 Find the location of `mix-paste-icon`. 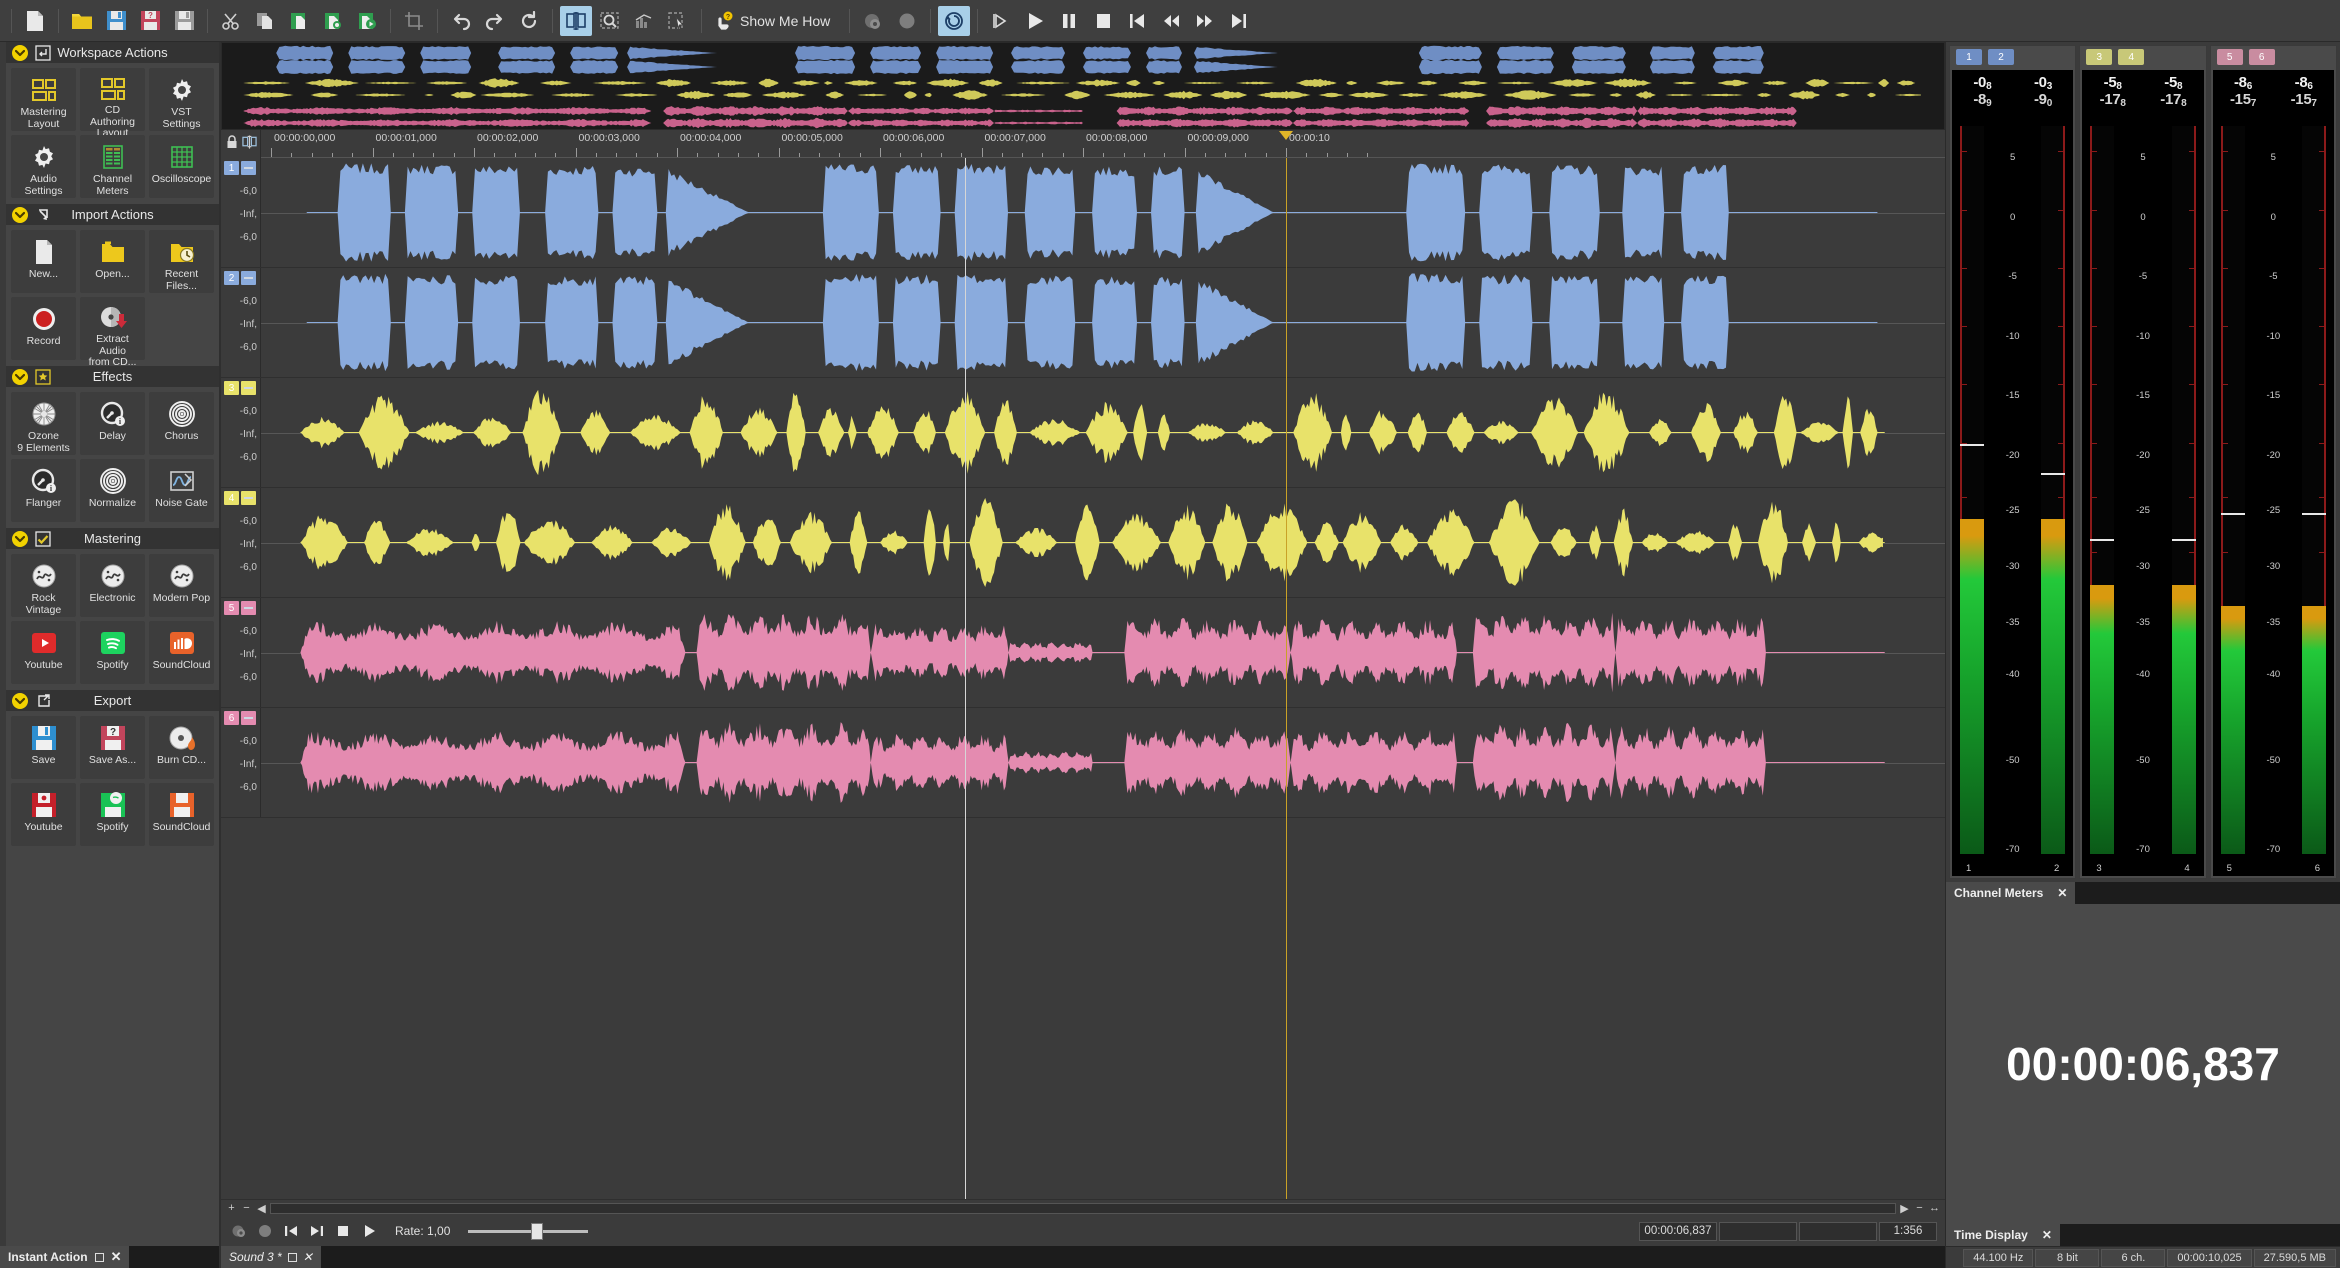

mix-paste-icon is located at coordinates (367, 21).